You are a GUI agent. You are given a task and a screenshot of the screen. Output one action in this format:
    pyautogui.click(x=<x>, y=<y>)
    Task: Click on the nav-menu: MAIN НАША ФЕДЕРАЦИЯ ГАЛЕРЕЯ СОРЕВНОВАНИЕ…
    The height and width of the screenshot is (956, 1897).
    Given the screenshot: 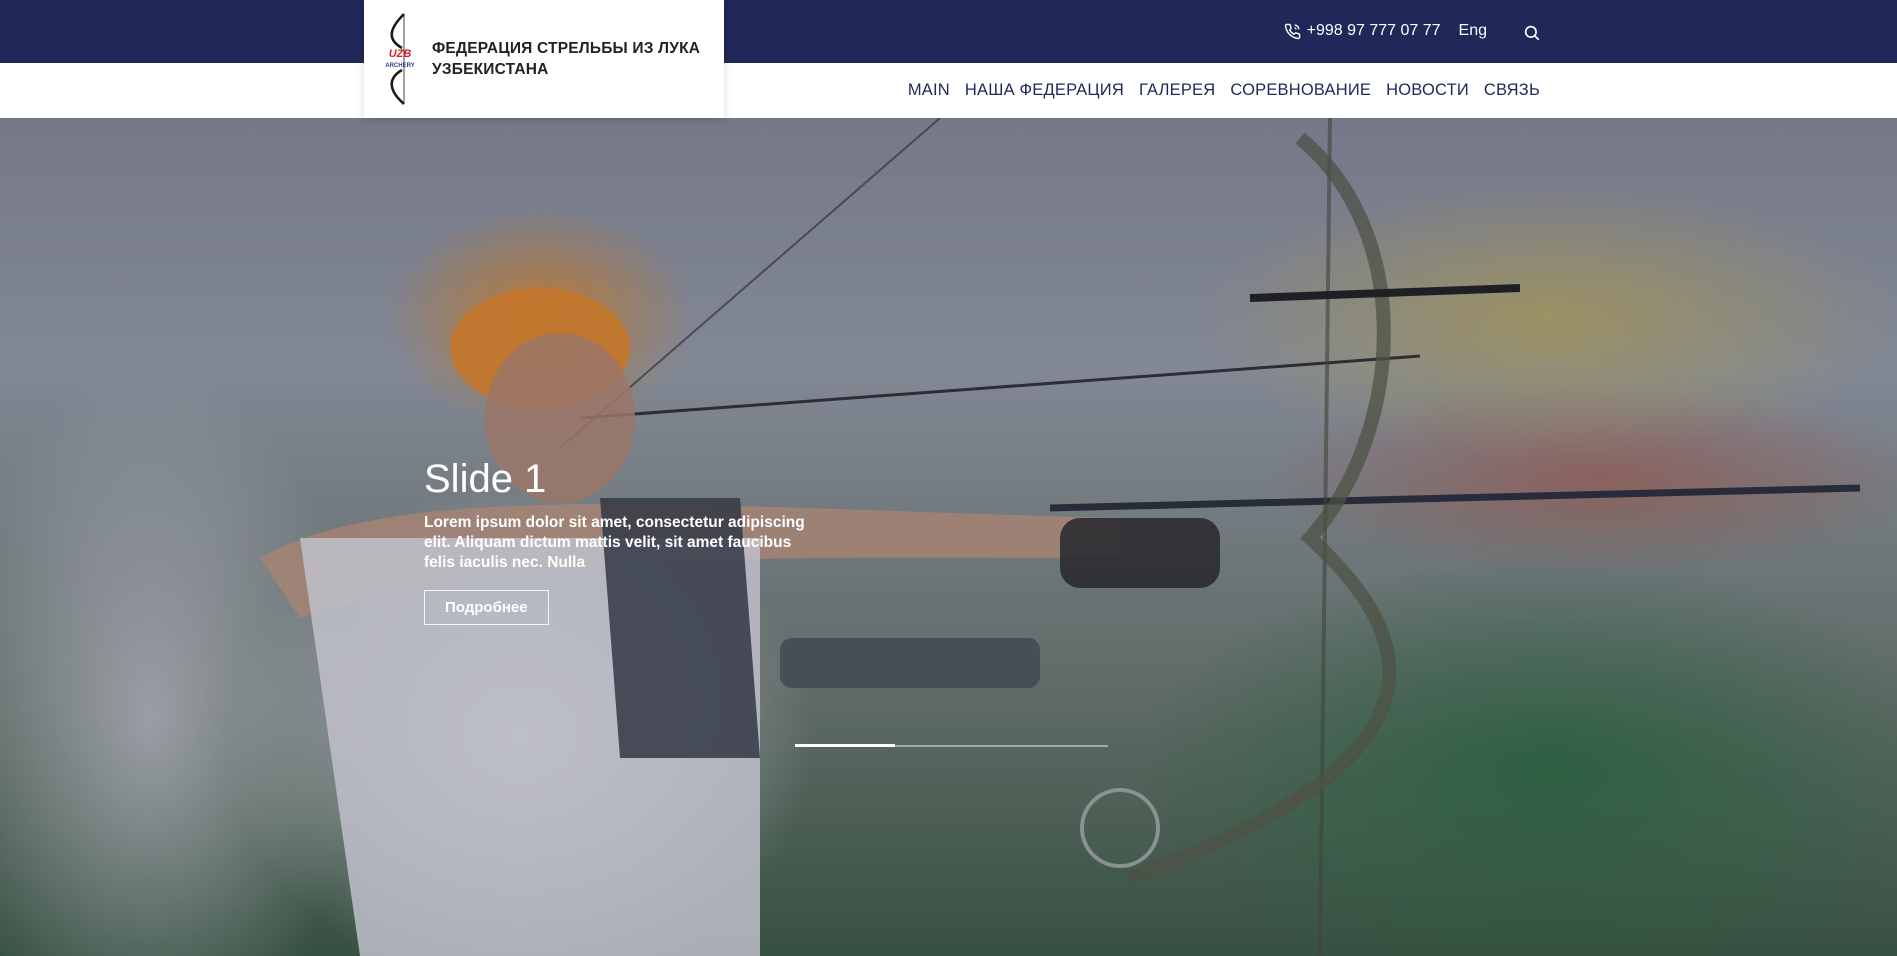 What is the action you would take?
    pyautogui.click(x=1224, y=90)
    